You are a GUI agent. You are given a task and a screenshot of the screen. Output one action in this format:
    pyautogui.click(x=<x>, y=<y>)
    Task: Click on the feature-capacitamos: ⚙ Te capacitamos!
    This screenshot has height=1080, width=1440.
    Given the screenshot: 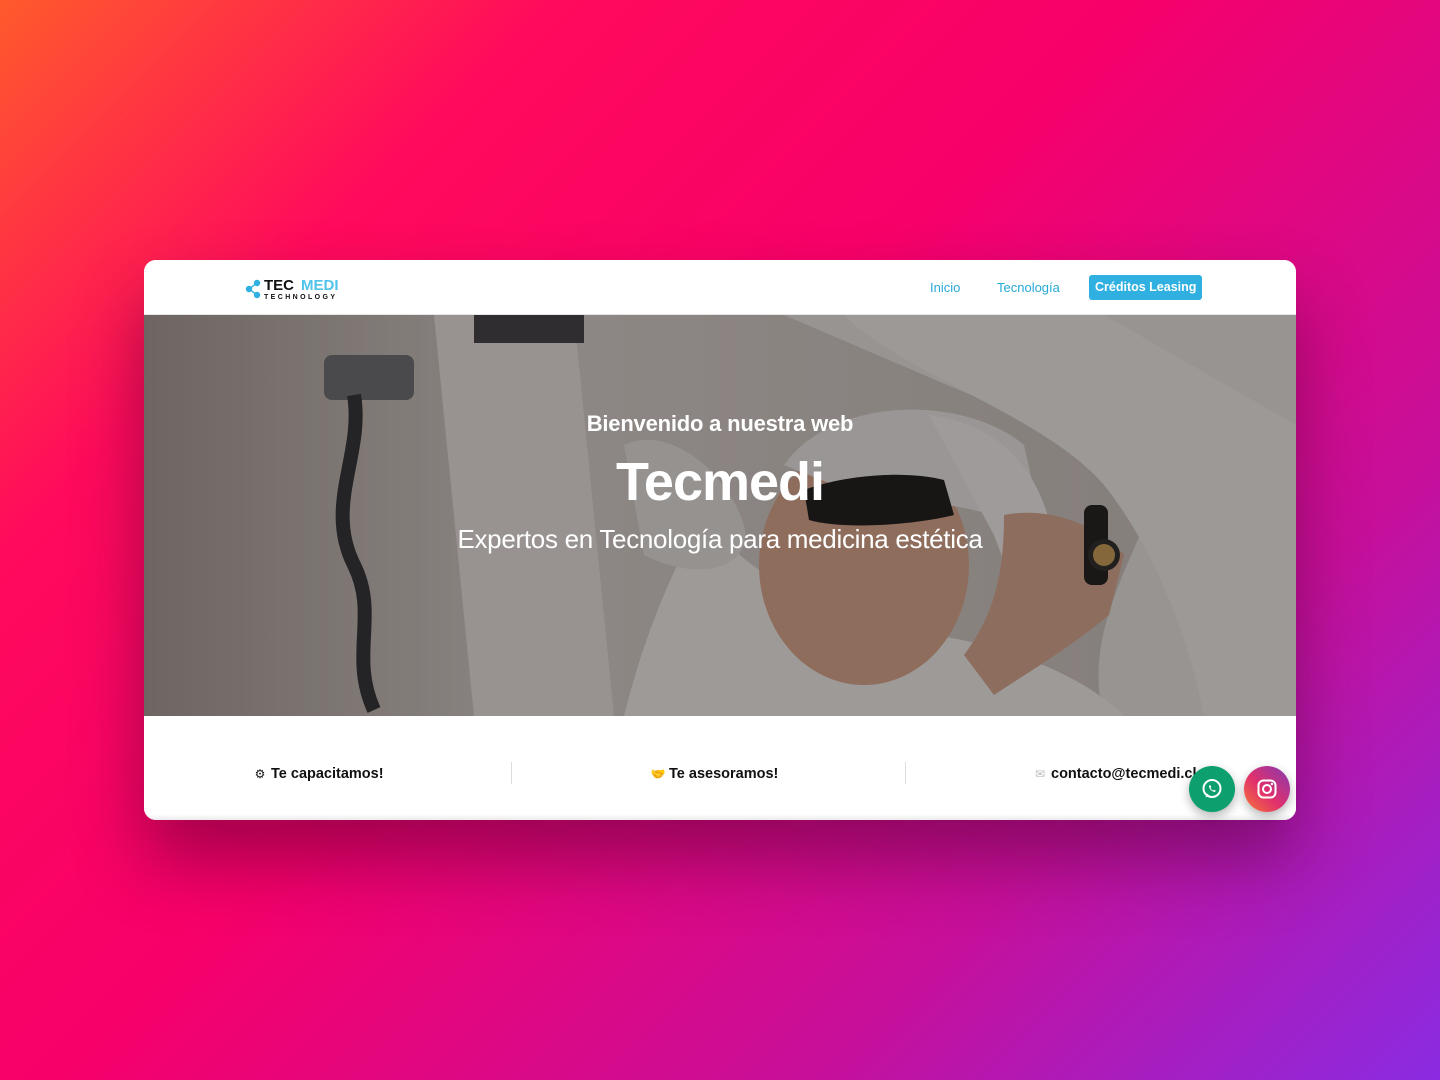 What is the action you would take?
    pyautogui.click(x=318, y=774)
    